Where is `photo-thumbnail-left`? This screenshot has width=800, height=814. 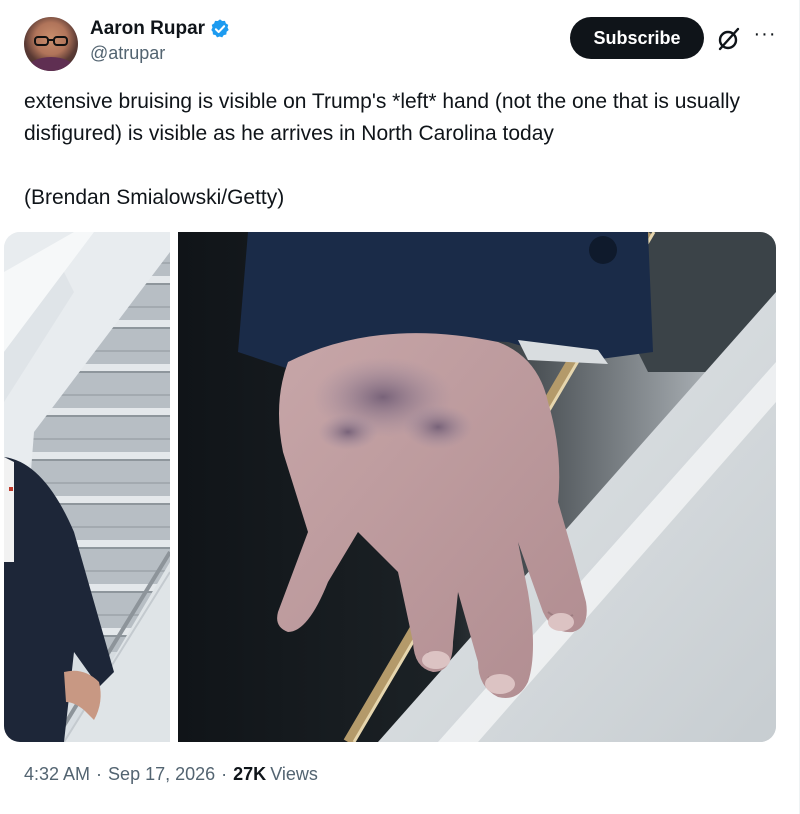
photo-thumbnail-left is located at coordinates (87, 487).